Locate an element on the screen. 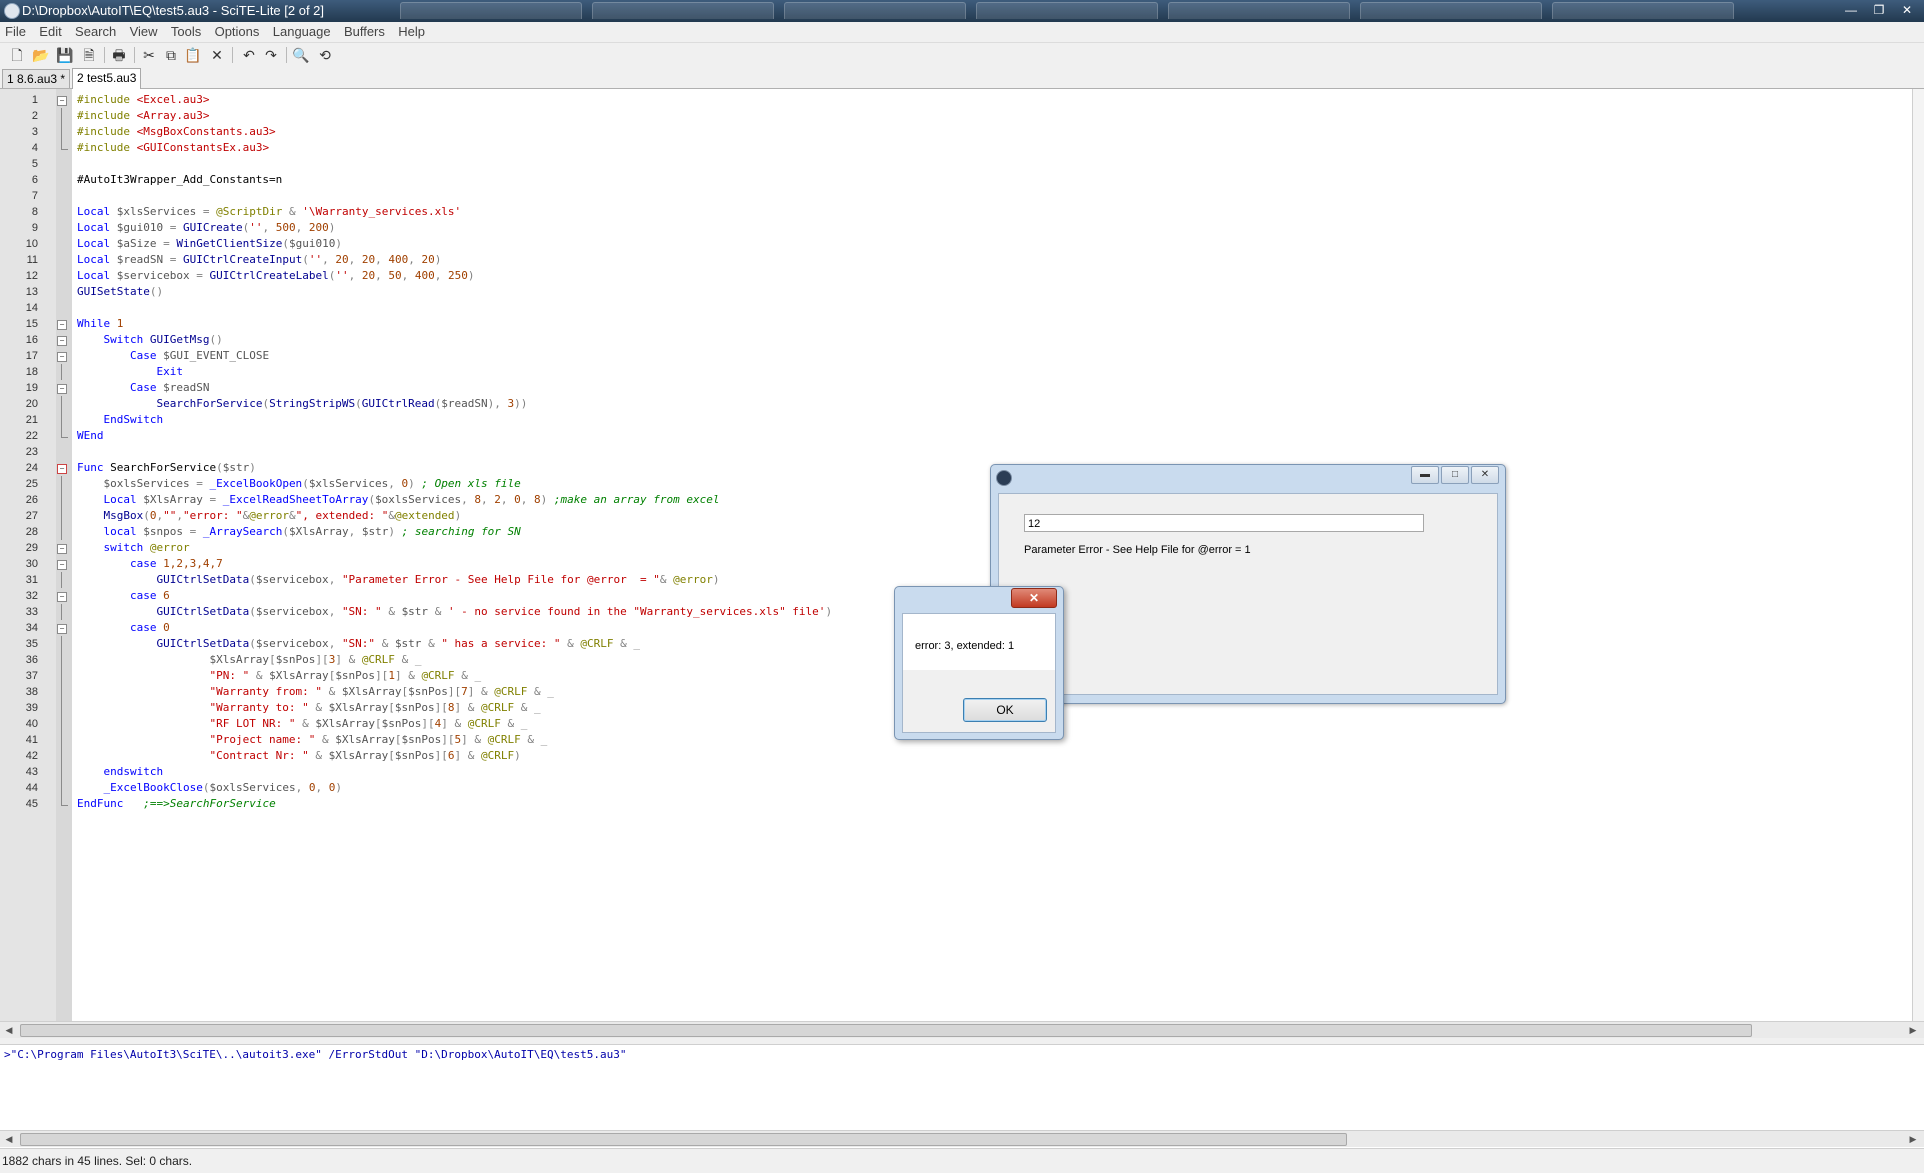 Image resolution: width=1924 pixels, height=1173 pixels. code-line: 3 #include <MsgBoxConstants.au3> is located at coordinates (972, 132).